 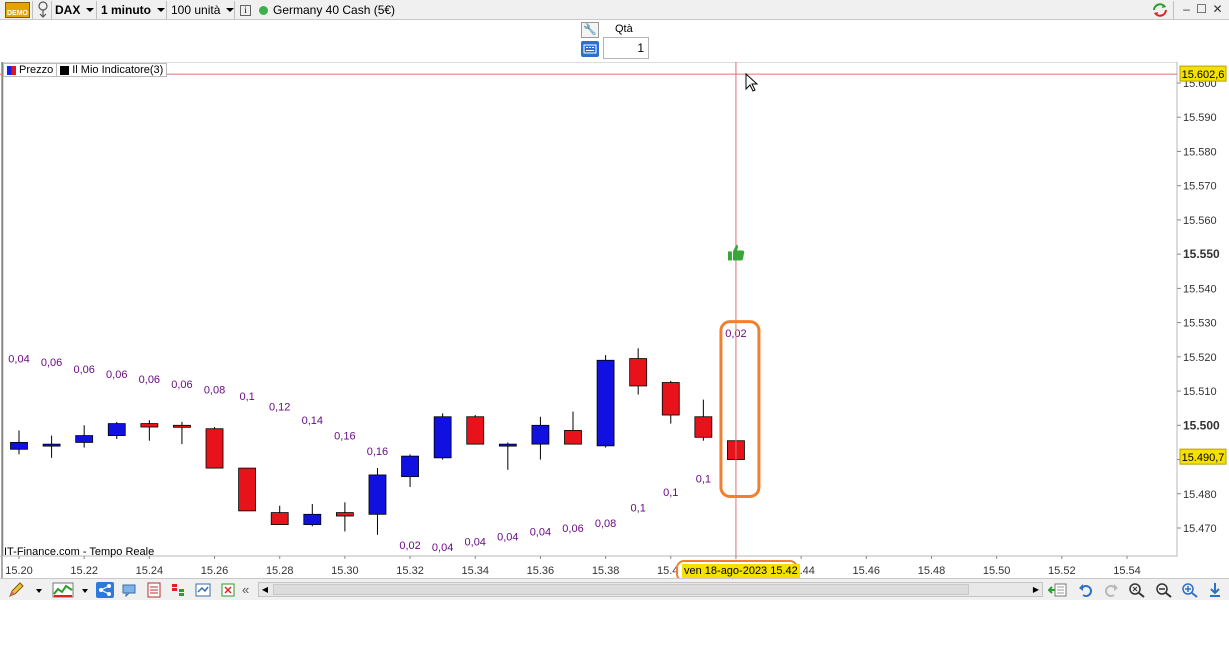 What do you see at coordinates (75, 10) in the screenshot?
I see `instrument-select: DAX` at bounding box center [75, 10].